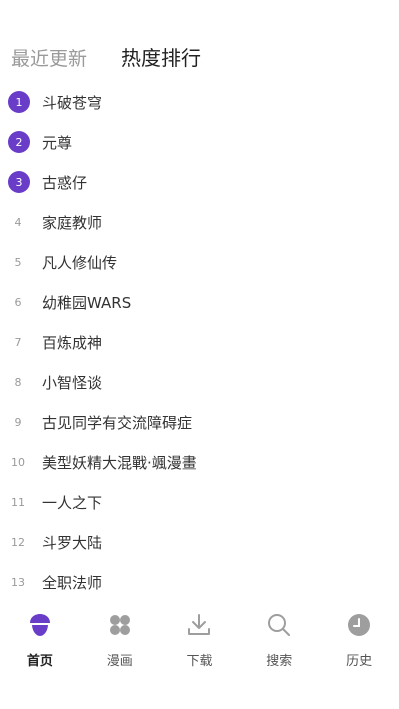 The image size is (399, 709). What do you see at coordinates (72, 542) in the screenshot?
I see `comic-title: 斗罗大陆` at bounding box center [72, 542].